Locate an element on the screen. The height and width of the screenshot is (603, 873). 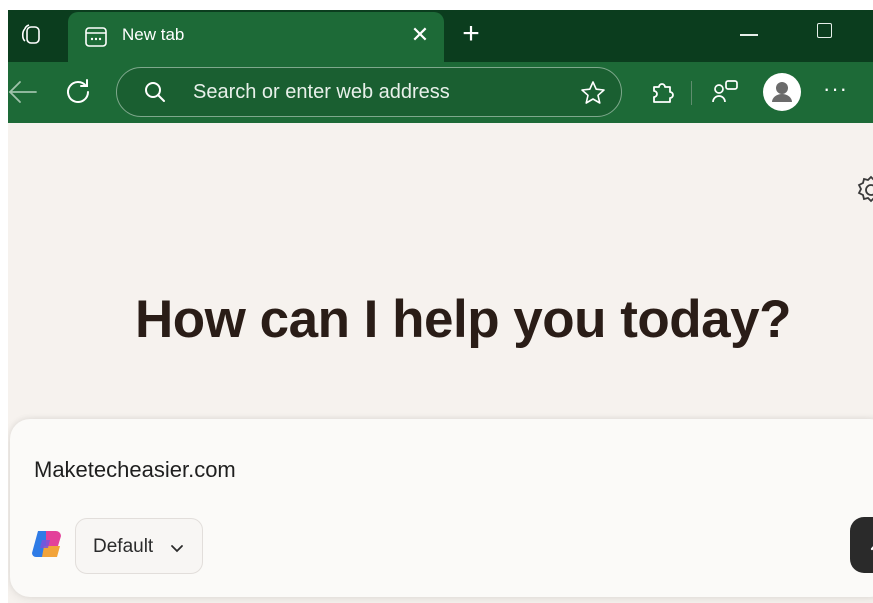
refresh-icon is located at coordinates (78, 93).